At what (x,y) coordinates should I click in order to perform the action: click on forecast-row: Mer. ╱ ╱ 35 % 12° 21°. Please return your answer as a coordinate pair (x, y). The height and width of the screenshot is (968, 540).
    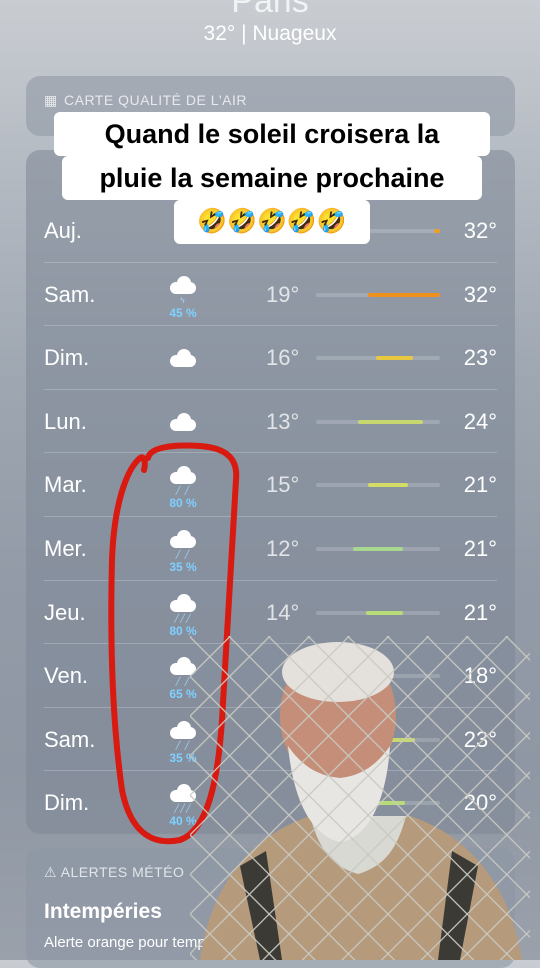
    Looking at the image, I should click on (270, 548).